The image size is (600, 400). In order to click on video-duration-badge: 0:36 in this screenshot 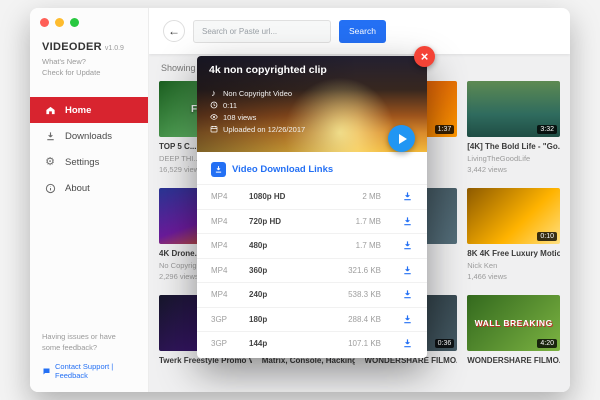, I will do `click(444, 343)`.